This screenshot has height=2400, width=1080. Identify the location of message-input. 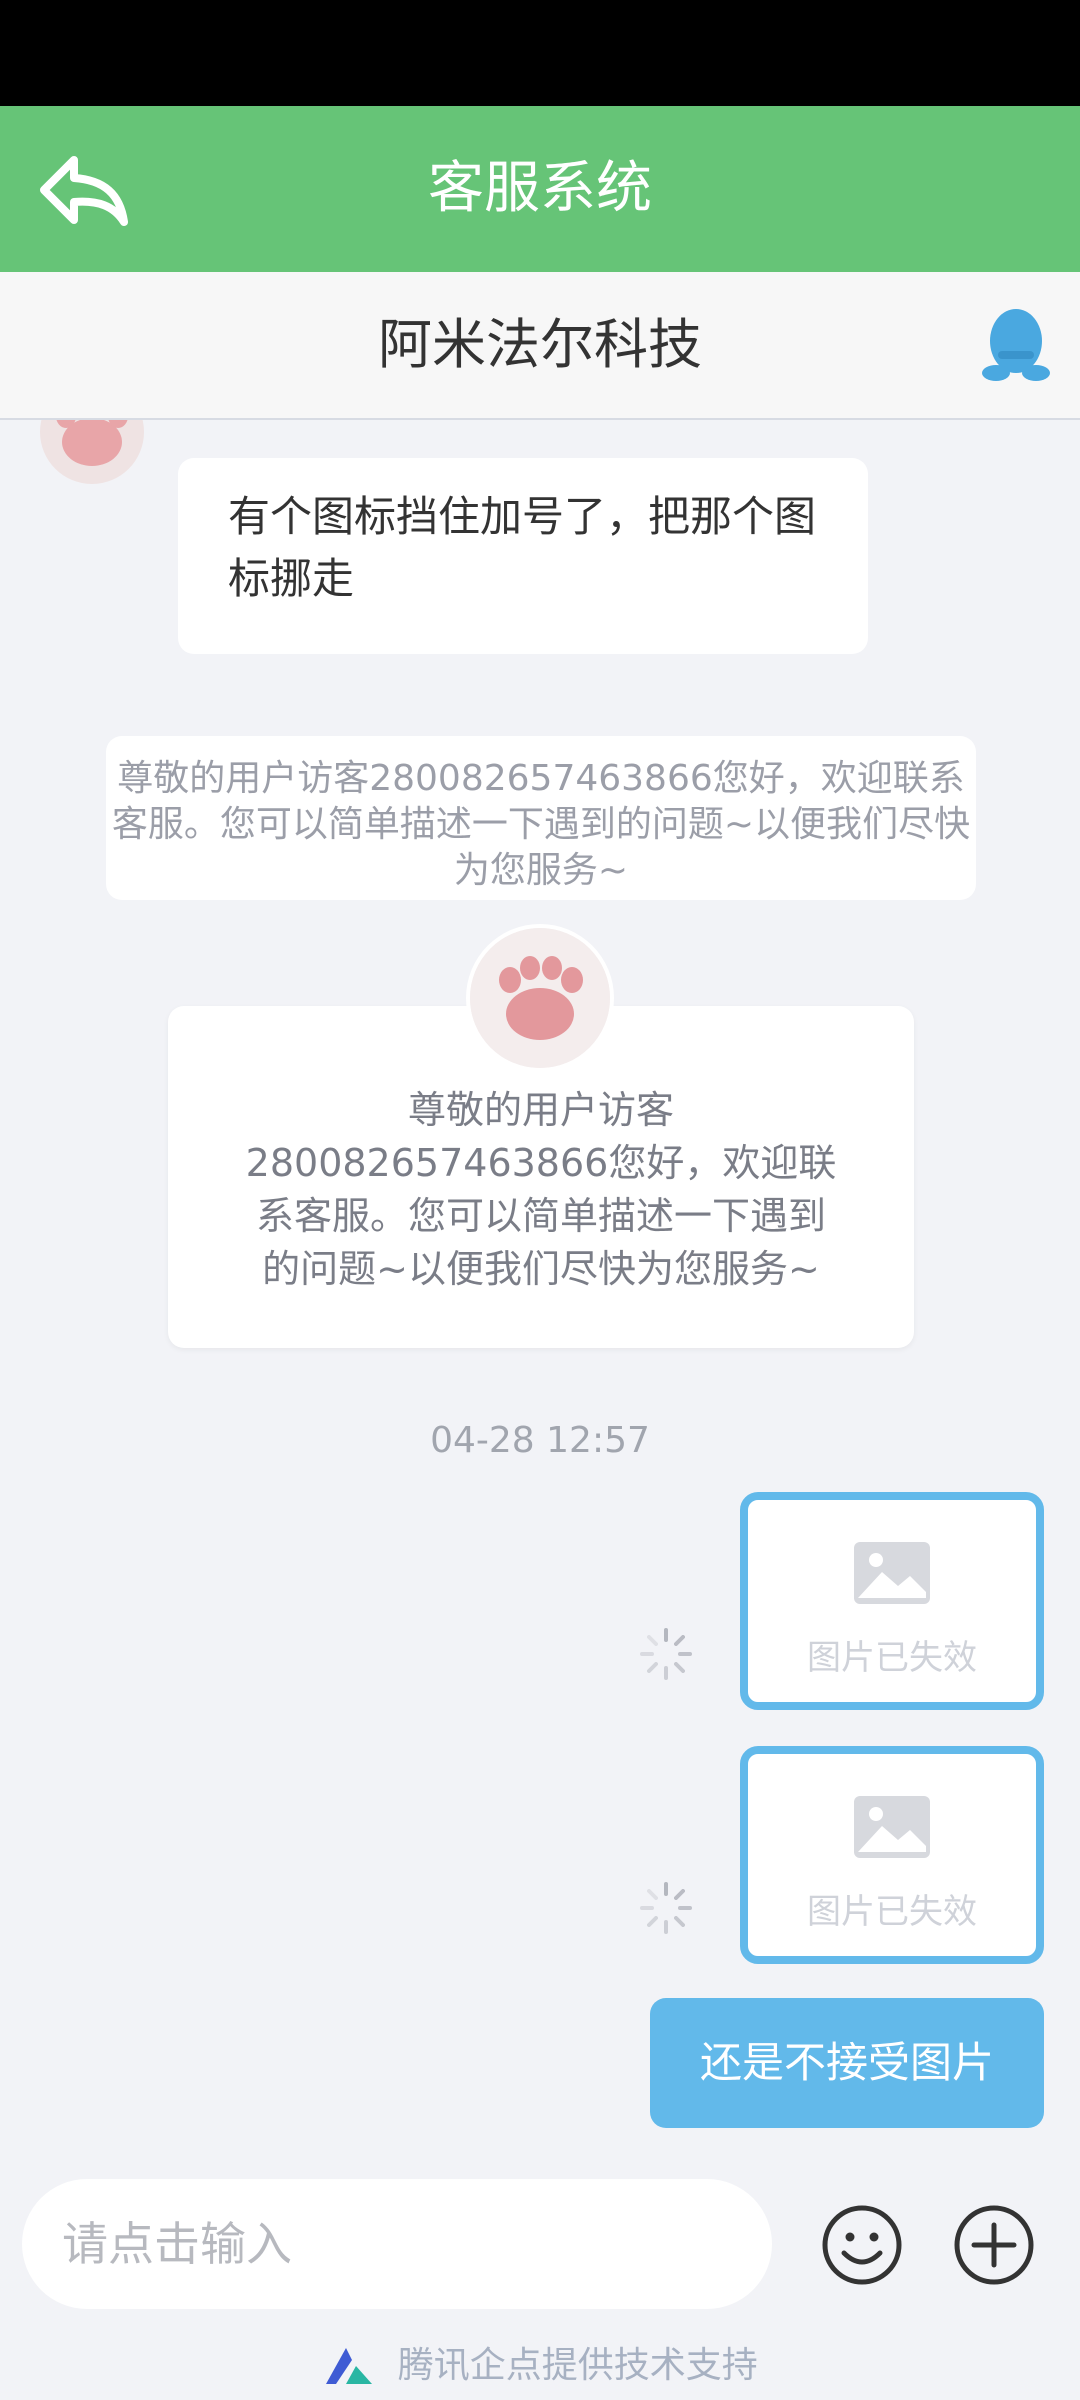
(397, 2244).